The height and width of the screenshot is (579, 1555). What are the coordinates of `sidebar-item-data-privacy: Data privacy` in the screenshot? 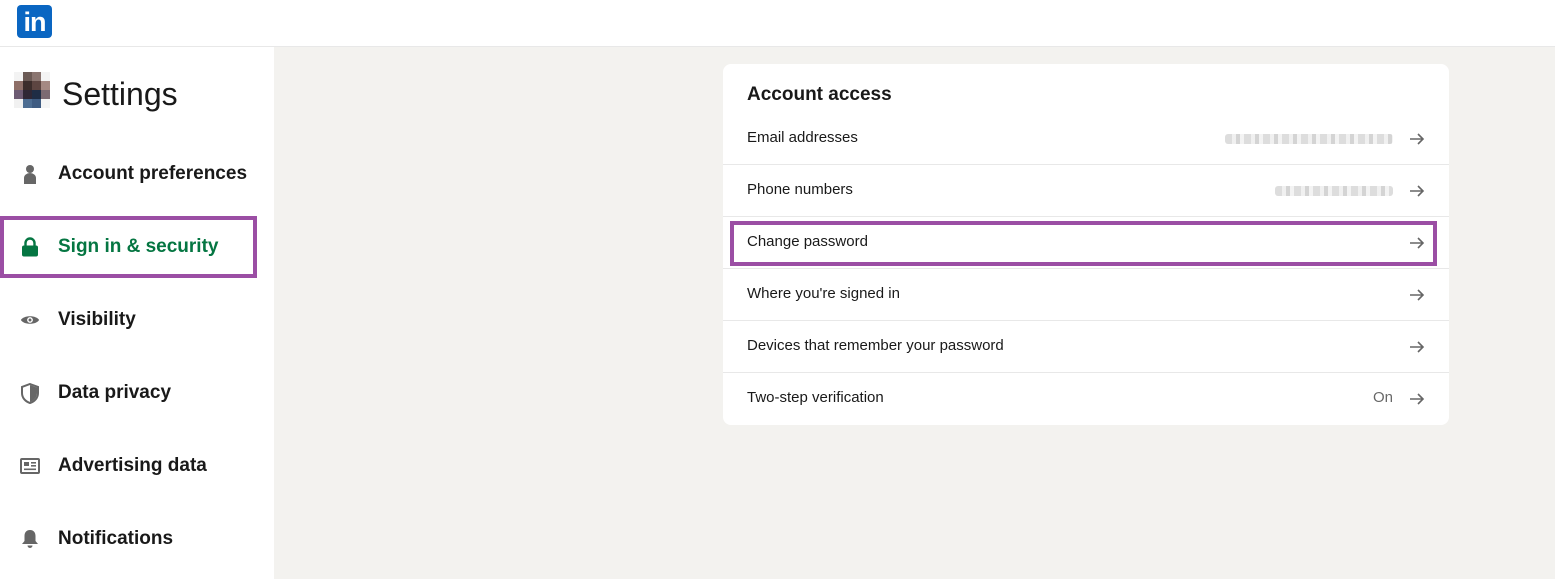 It's located at (137, 393).